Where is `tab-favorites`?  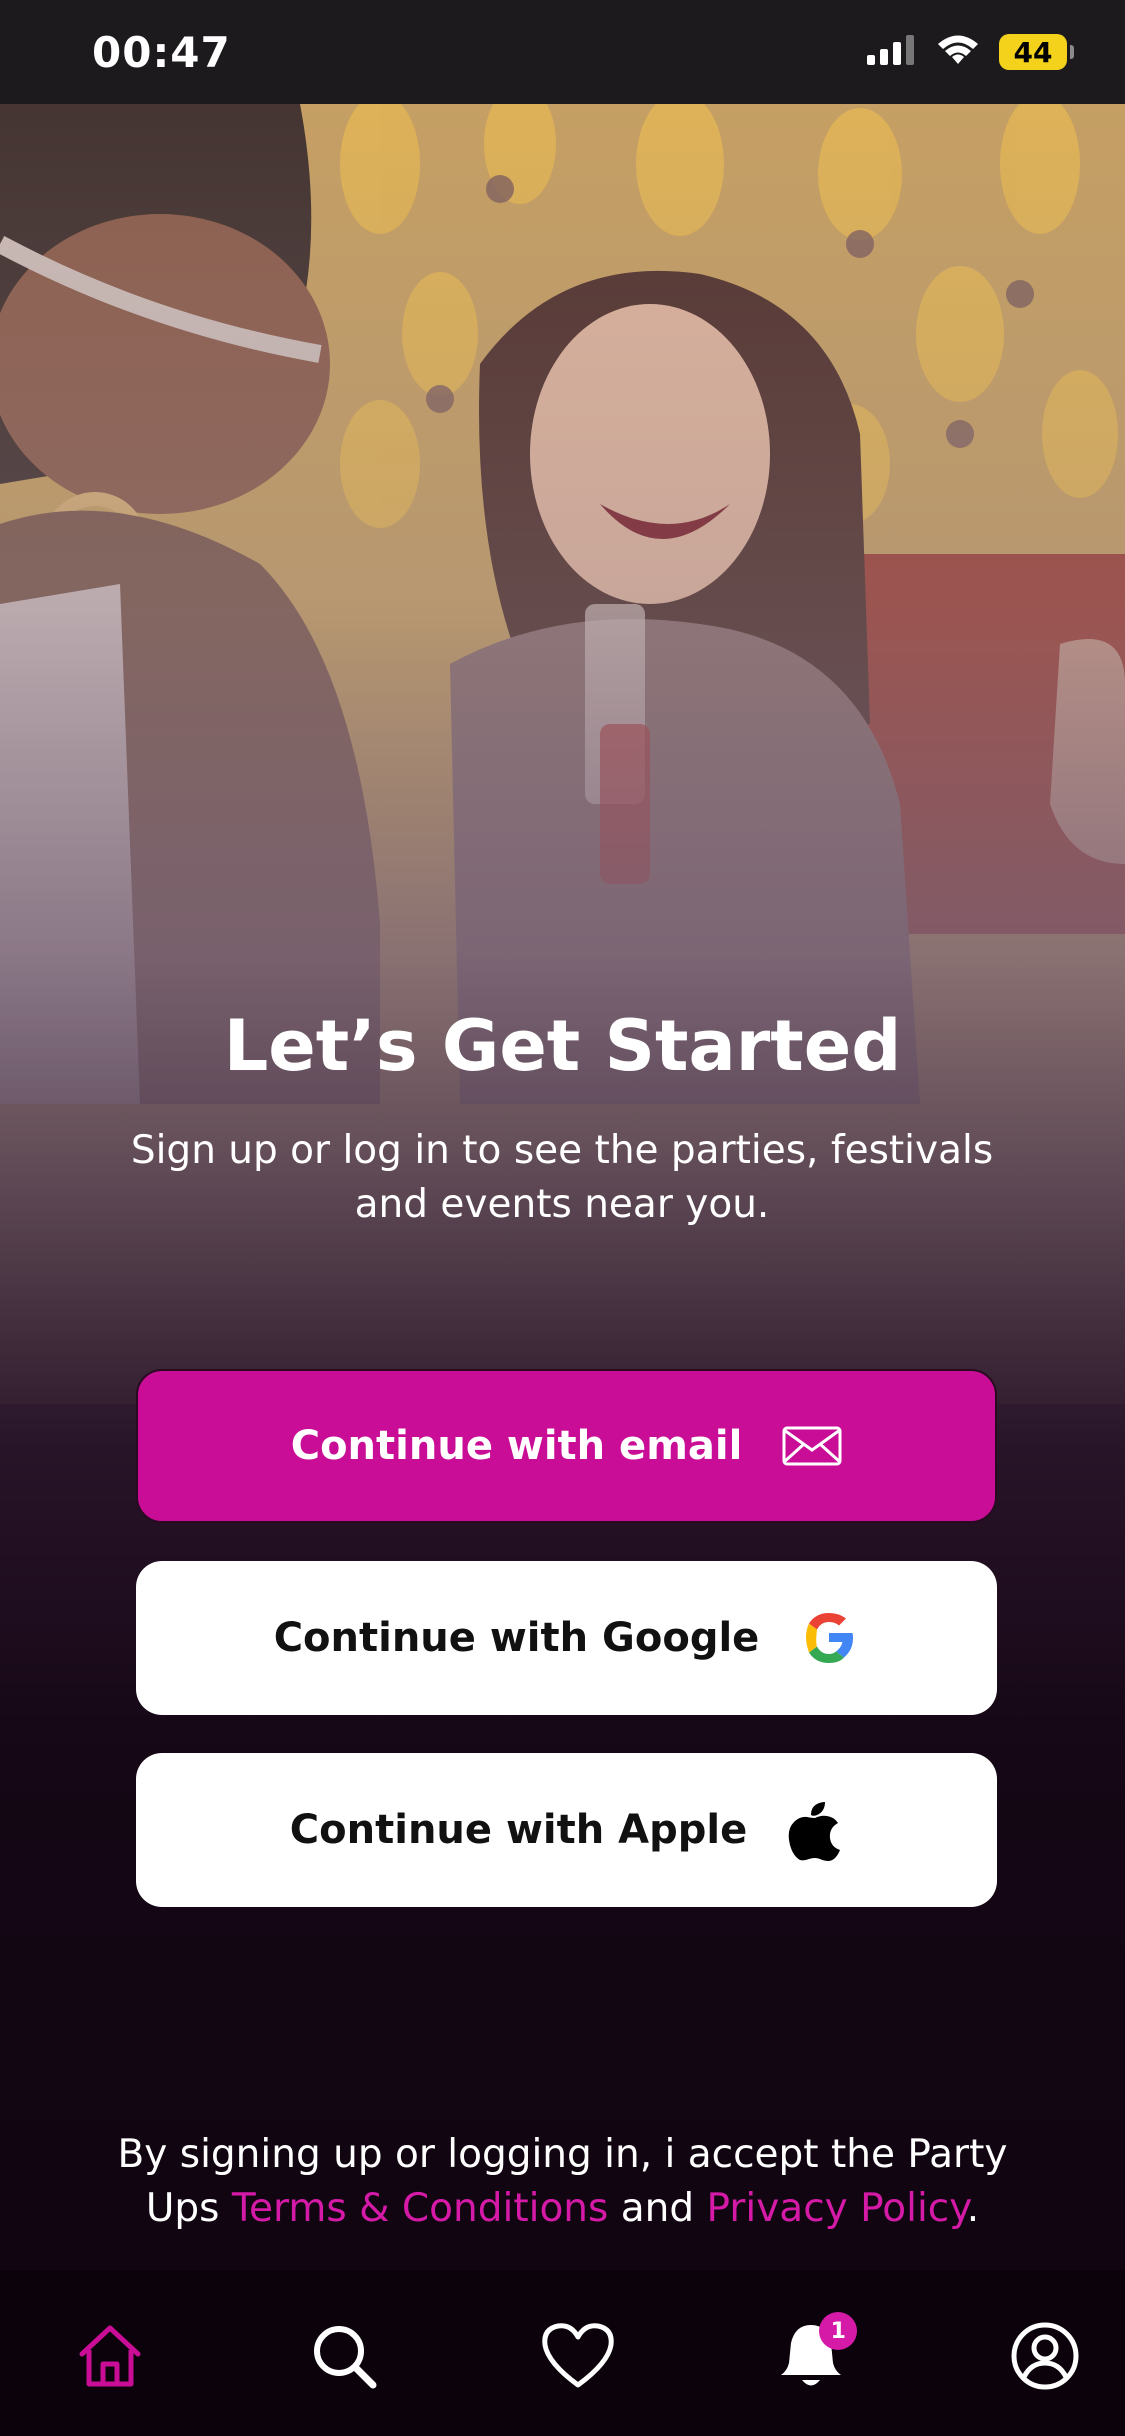 tab-favorites is located at coordinates (578, 2358).